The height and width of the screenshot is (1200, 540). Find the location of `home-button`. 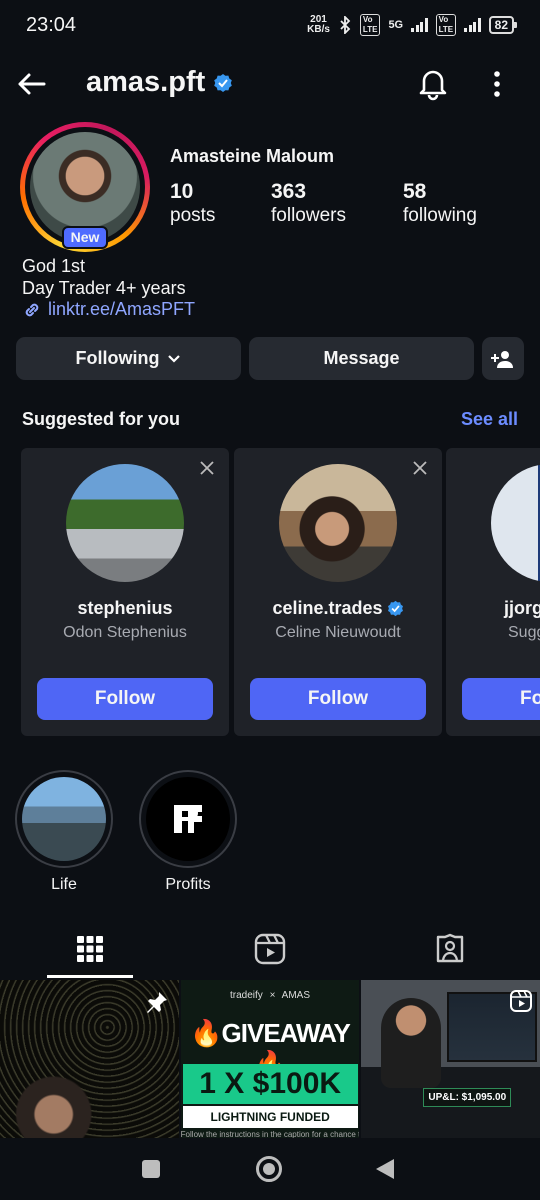

home-button is located at coordinates (269, 1169).